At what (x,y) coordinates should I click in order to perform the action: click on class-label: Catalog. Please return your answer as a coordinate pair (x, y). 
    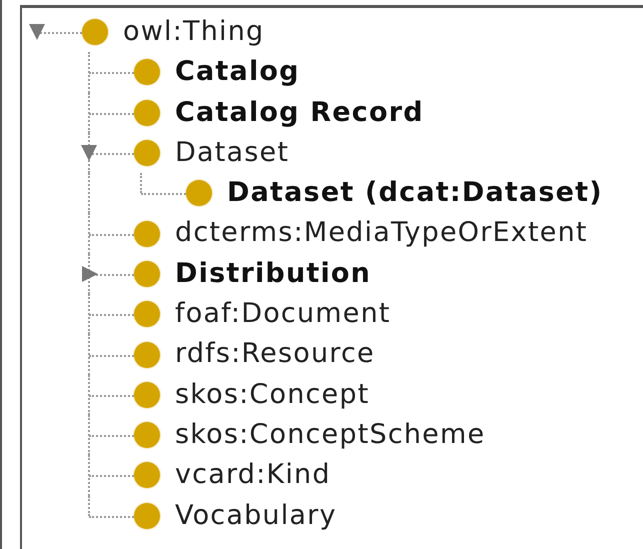
    Looking at the image, I should click on (237, 72).